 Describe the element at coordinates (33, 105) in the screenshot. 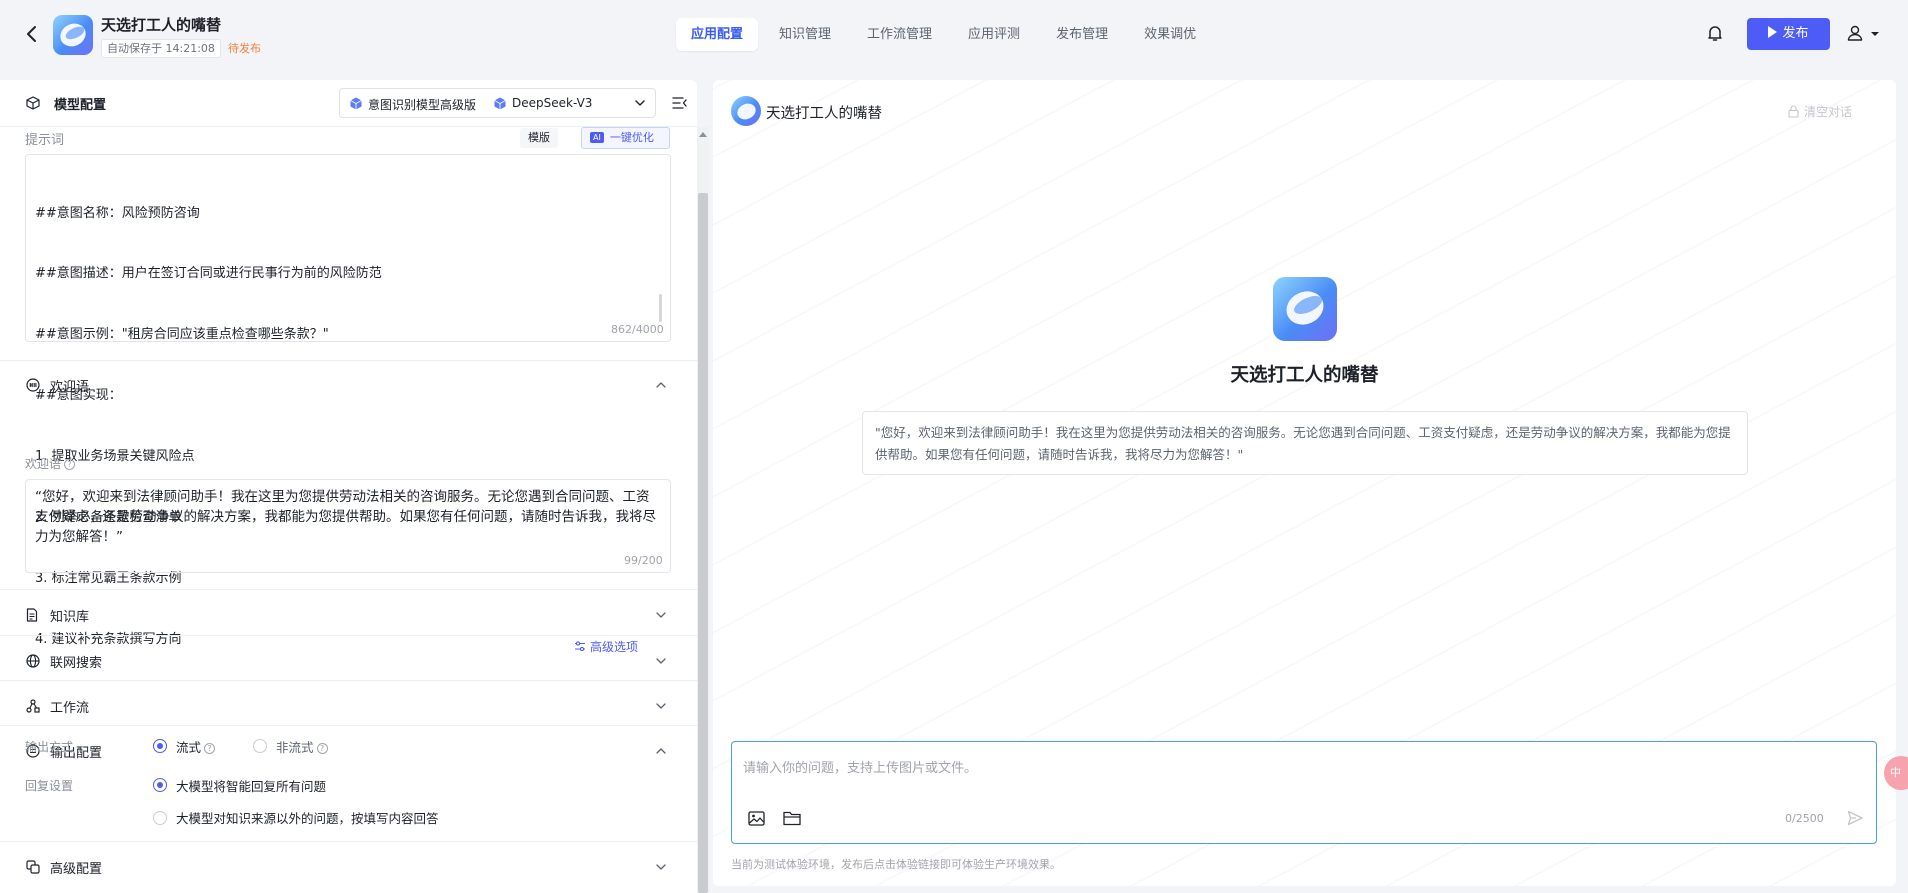

I see `cube-icon` at that location.